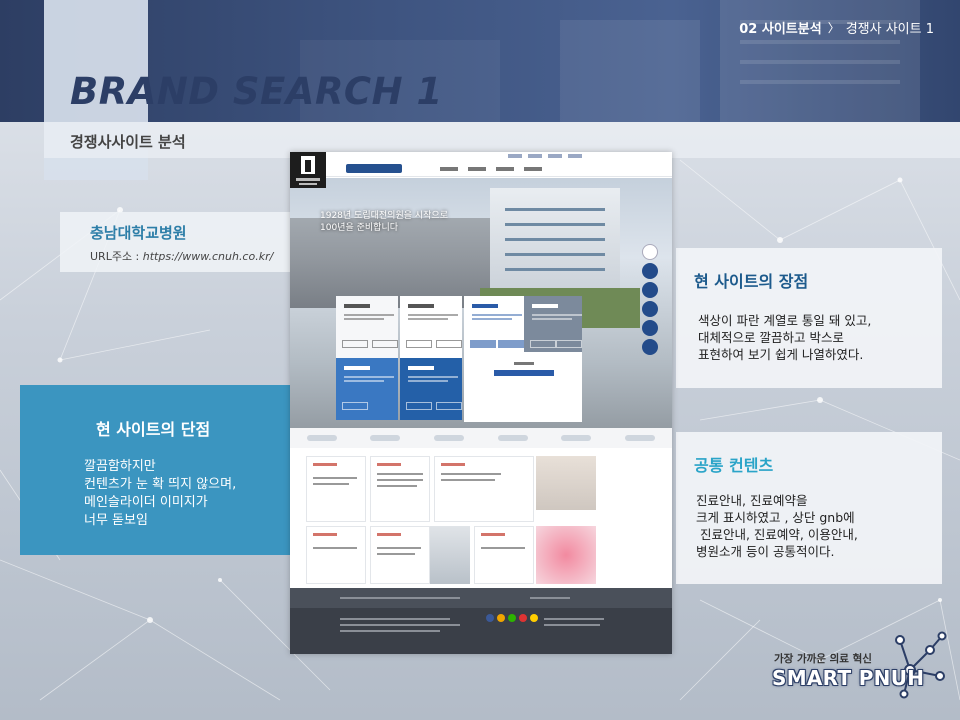  What do you see at coordinates (116, 256) in the screenshot?
I see `url-label: URL주소 :` at bounding box center [116, 256].